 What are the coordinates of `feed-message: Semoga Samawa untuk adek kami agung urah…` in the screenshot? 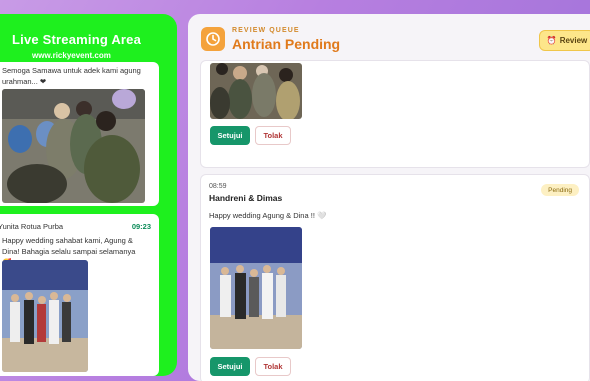 It's located at (71, 76).